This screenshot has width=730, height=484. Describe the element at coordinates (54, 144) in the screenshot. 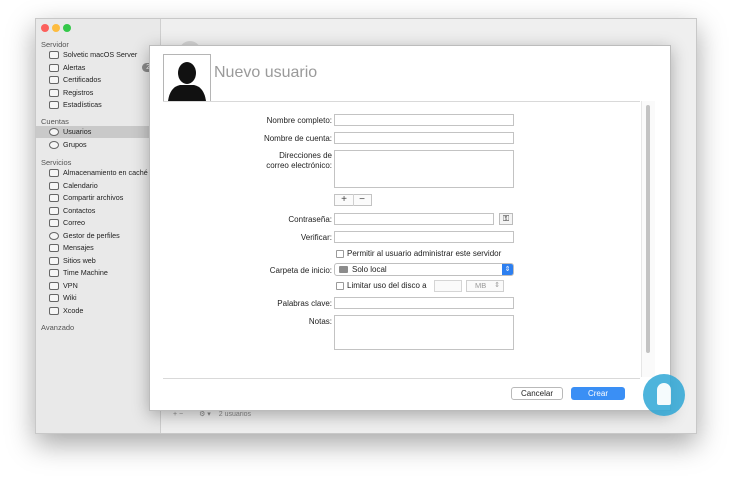

I see `group-icon` at that location.